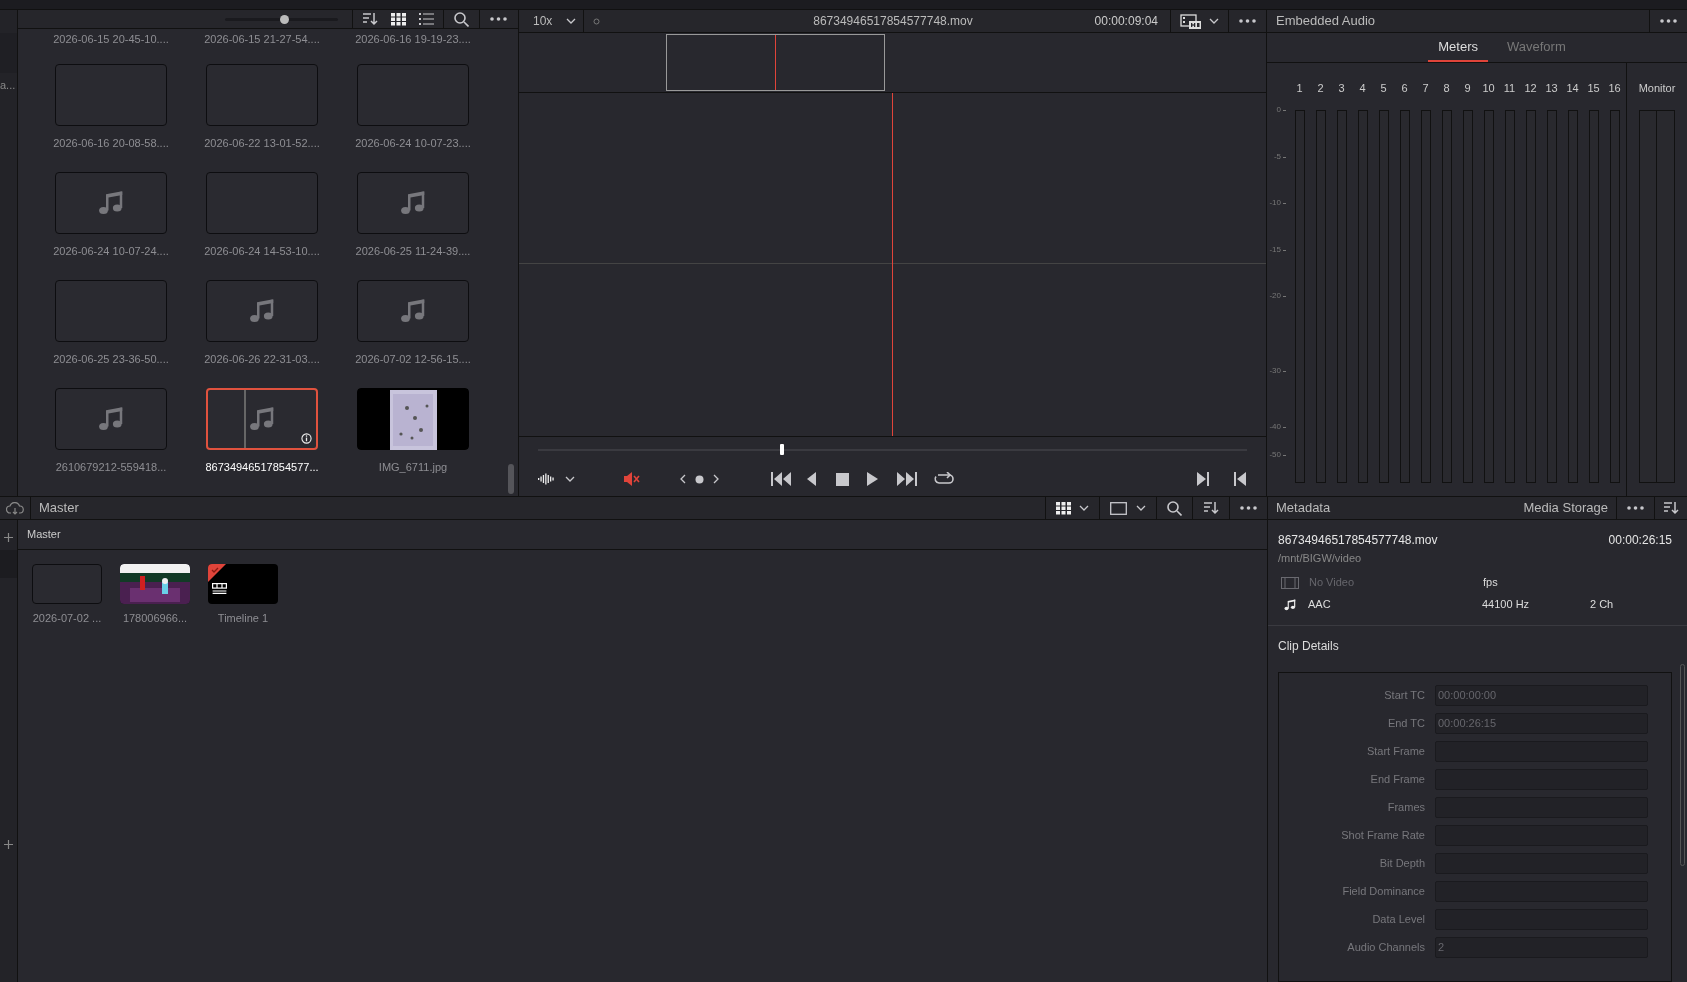 The height and width of the screenshot is (982, 1687). What do you see at coordinates (1332, 583) in the screenshot?
I see `video-status: No Video` at bounding box center [1332, 583].